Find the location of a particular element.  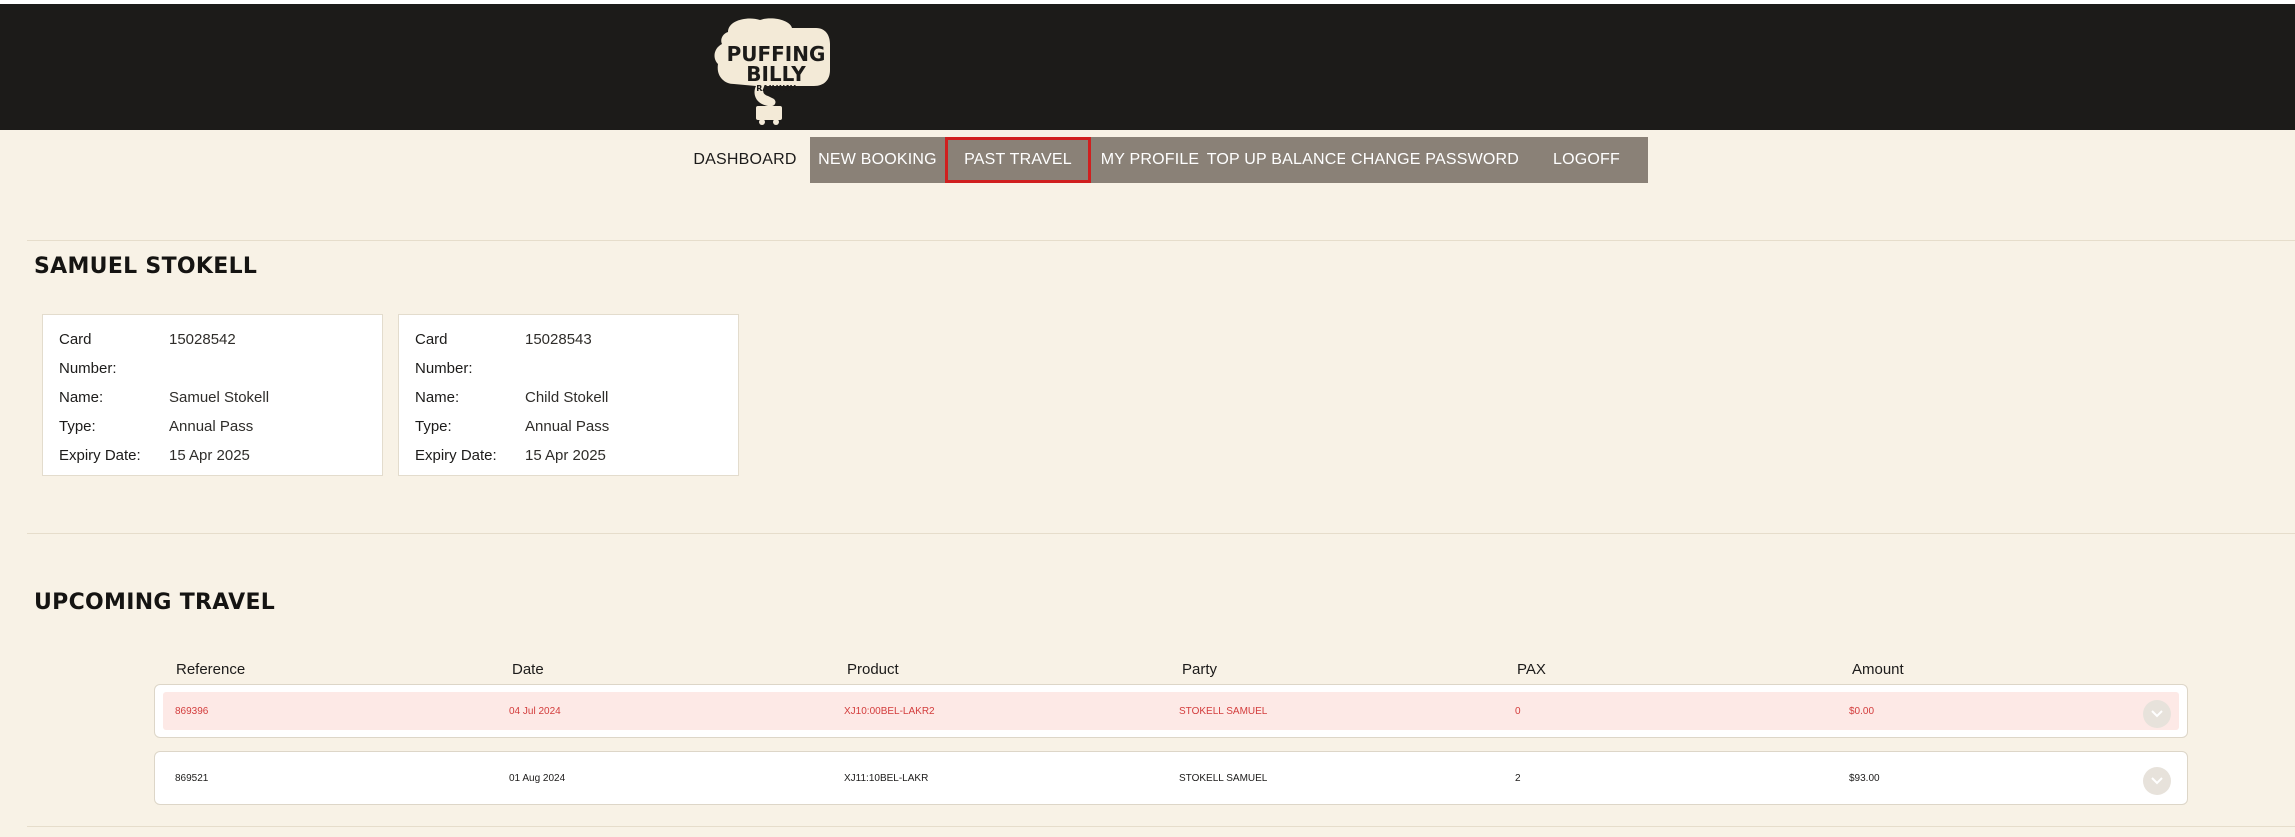

logo-text-billy: BILLY is located at coordinates (776, 74).